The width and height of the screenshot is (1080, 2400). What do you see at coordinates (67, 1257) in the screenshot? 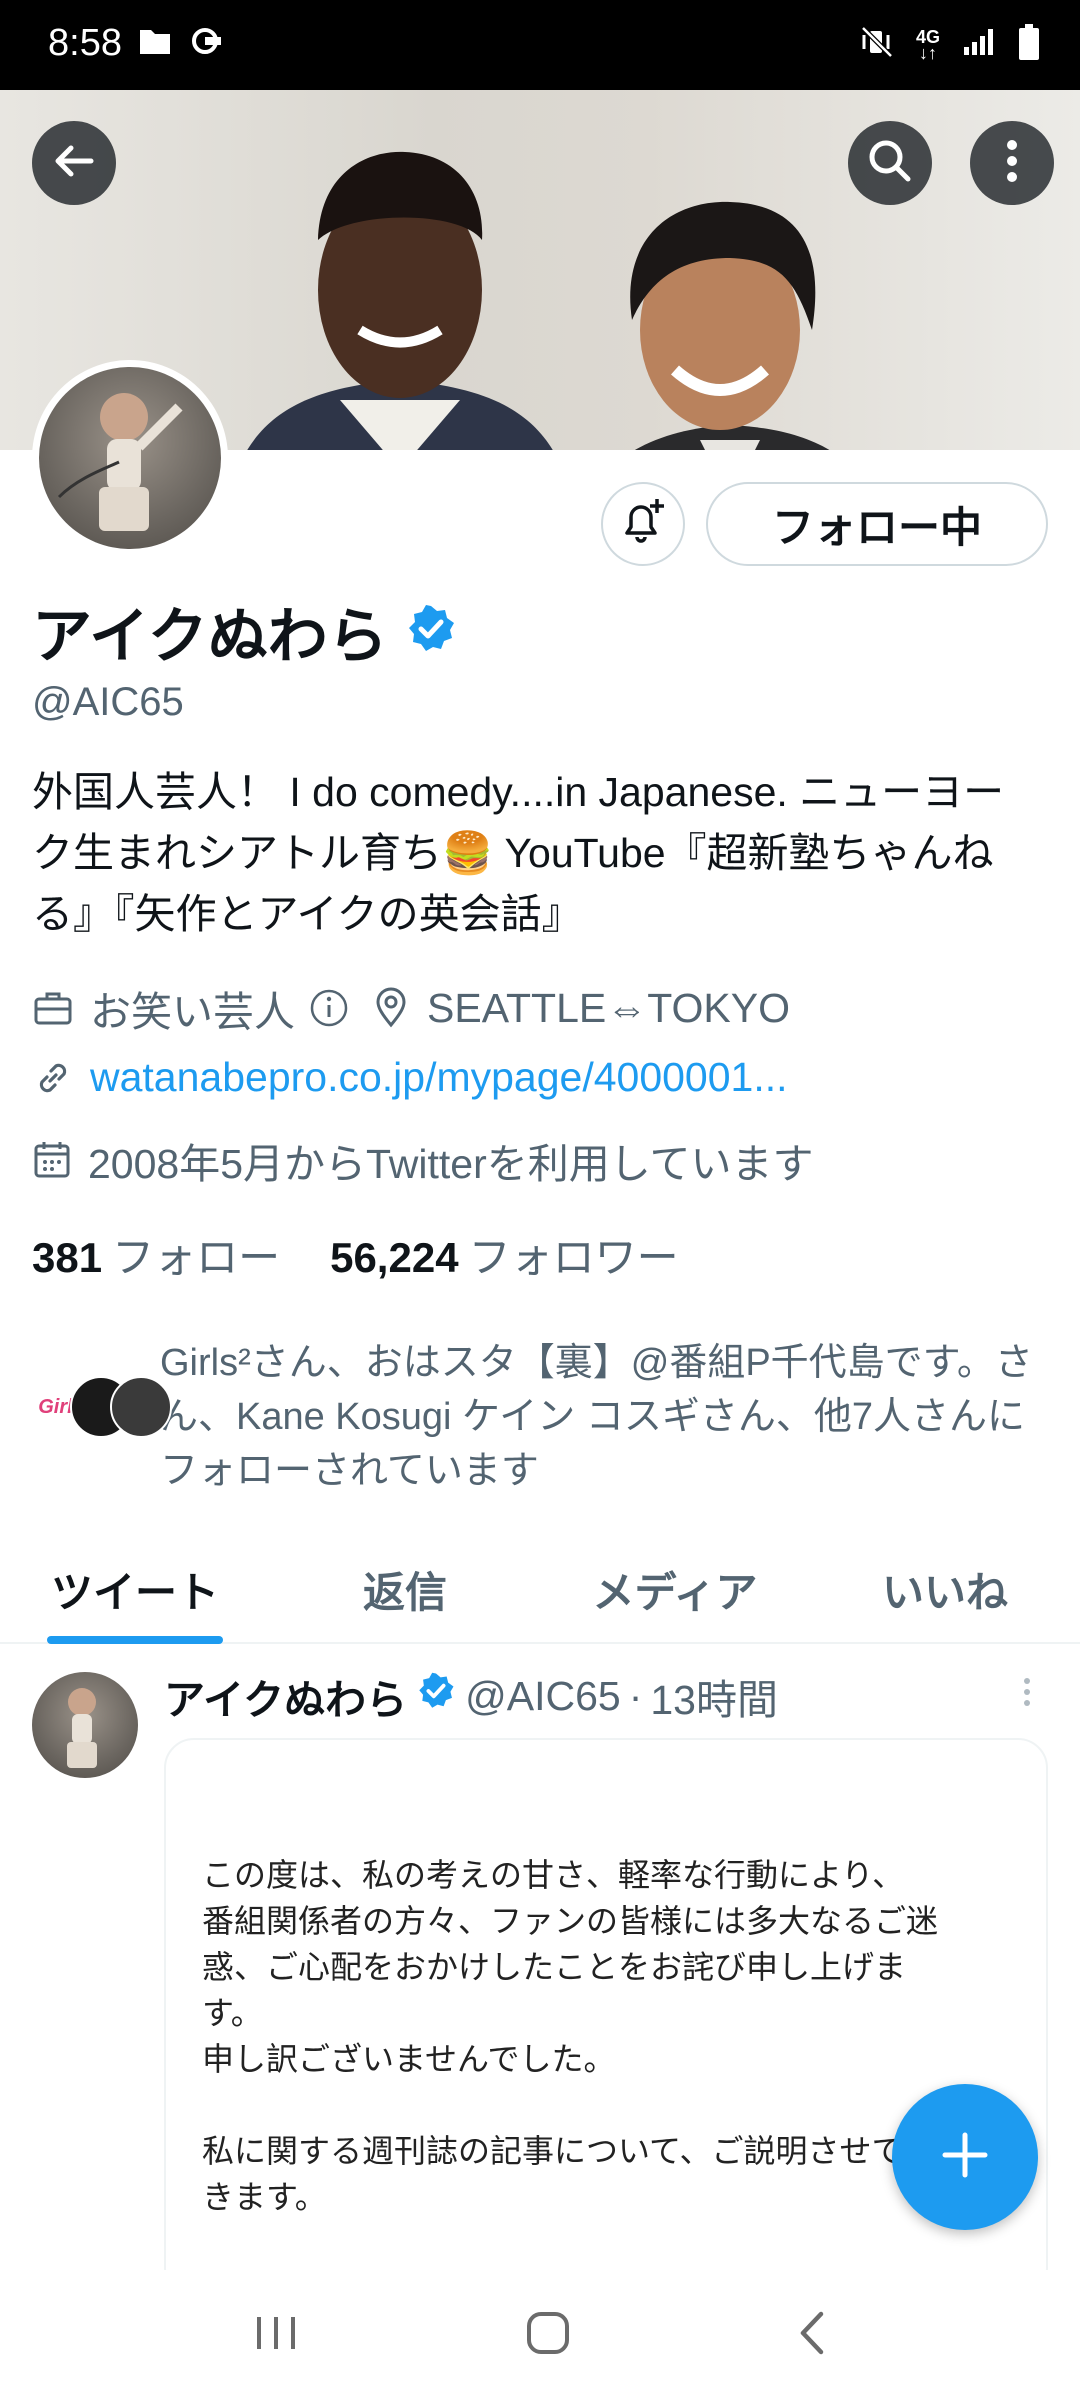
I see `following-count: 381` at bounding box center [67, 1257].